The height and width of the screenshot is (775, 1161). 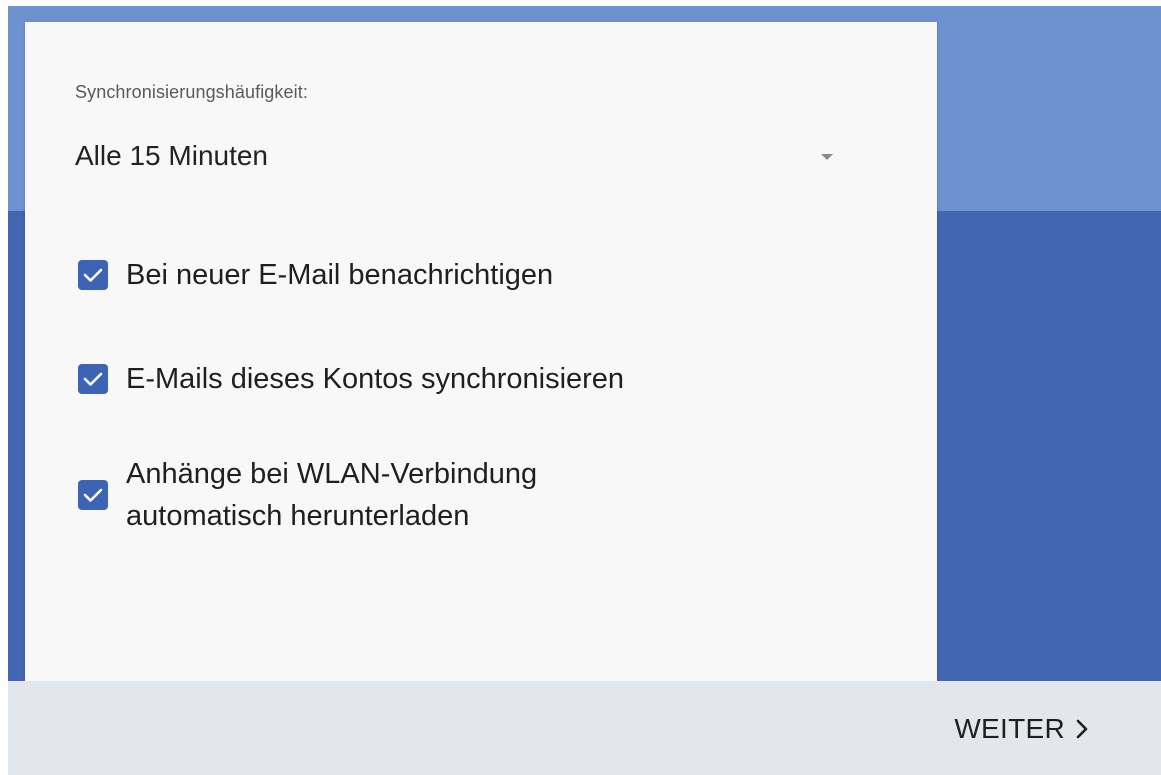 I want to click on sync-account-emails-option: E-Mails dieses Kontos synchronisieren, so click(x=351, y=379).